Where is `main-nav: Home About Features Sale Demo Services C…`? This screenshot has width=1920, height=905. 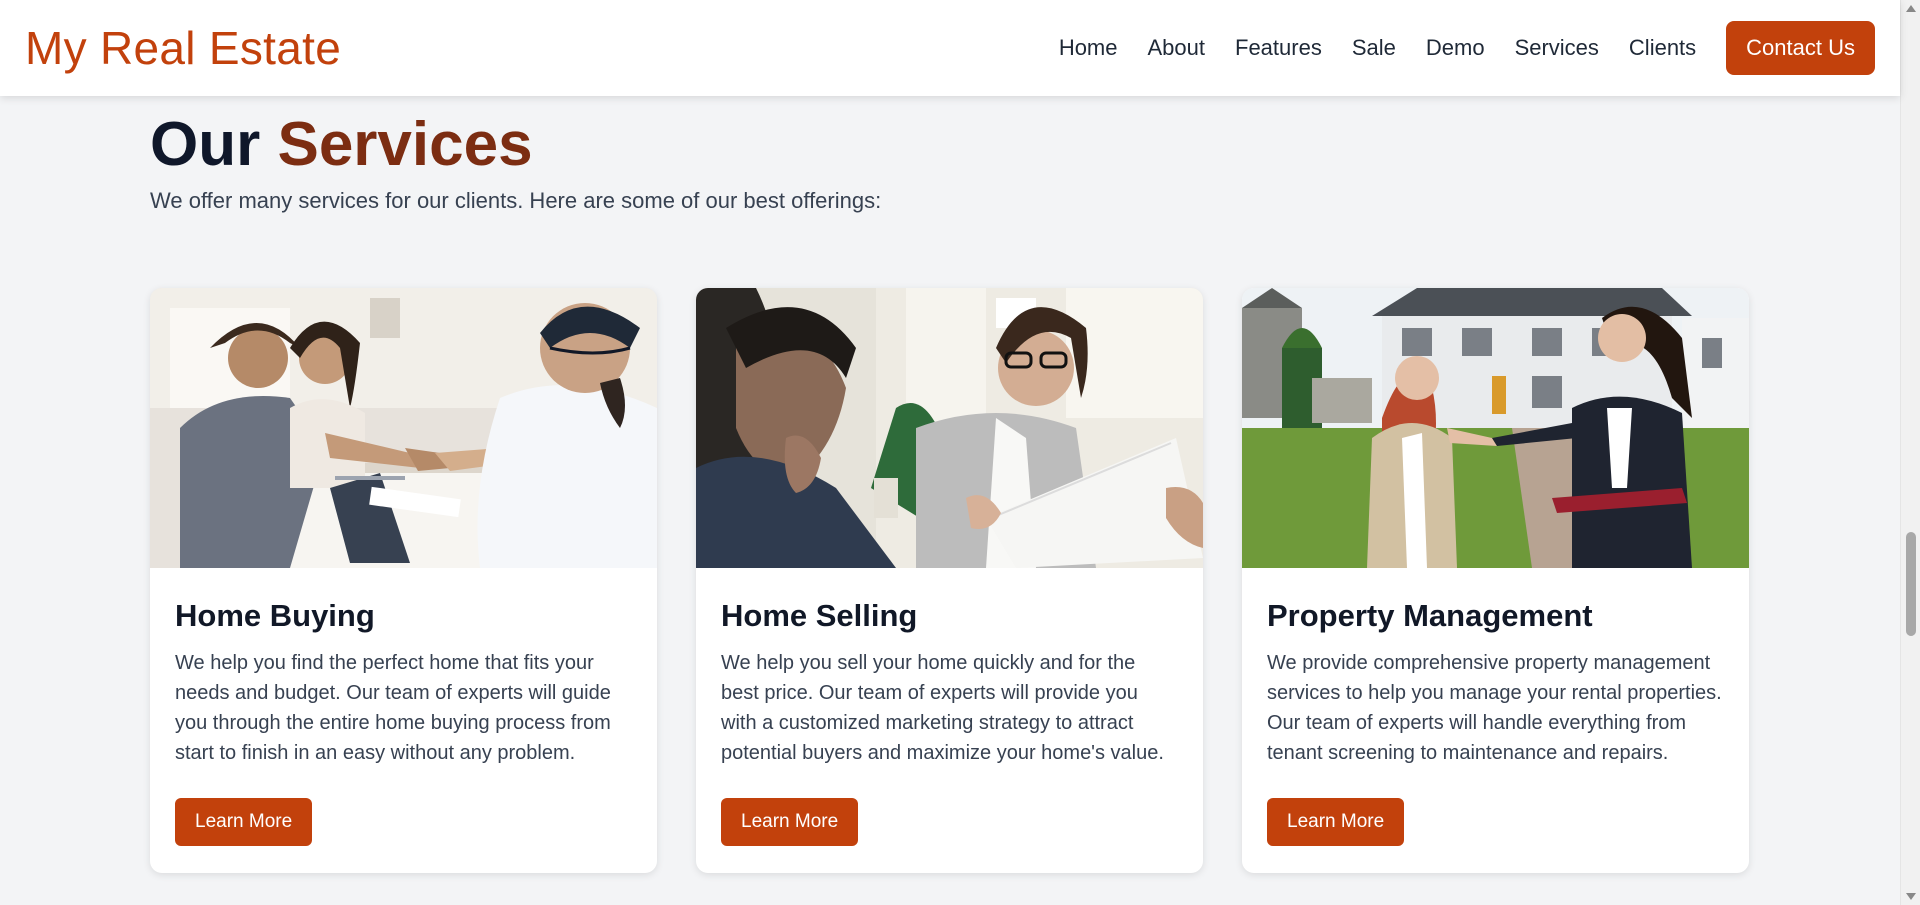 main-nav: Home About Features Sale Demo Services C… is located at coordinates (1467, 48).